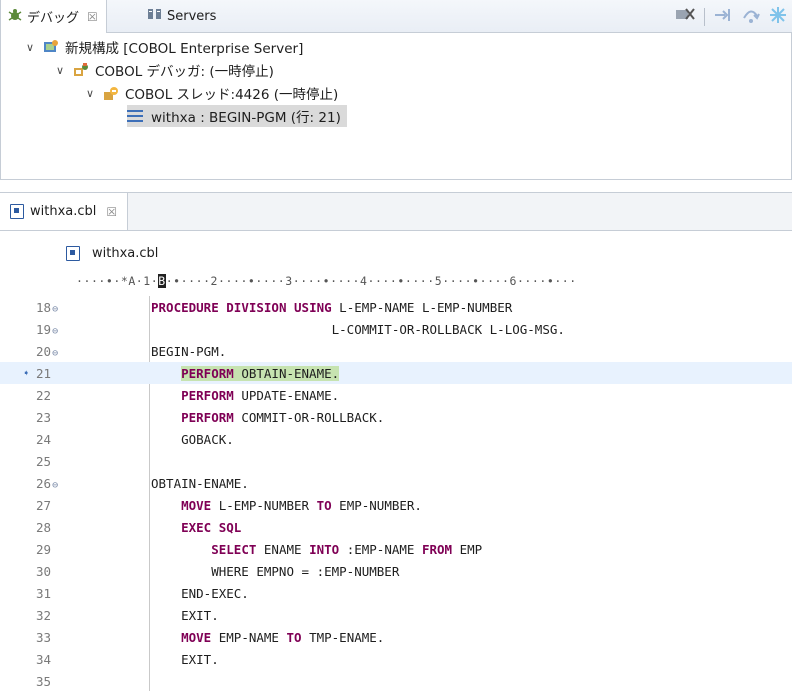 The image size is (792, 691). Describe the element at coordinates (396, 253) in the screenshot. I see `breadcrumb: withxa.cbl` at that location.